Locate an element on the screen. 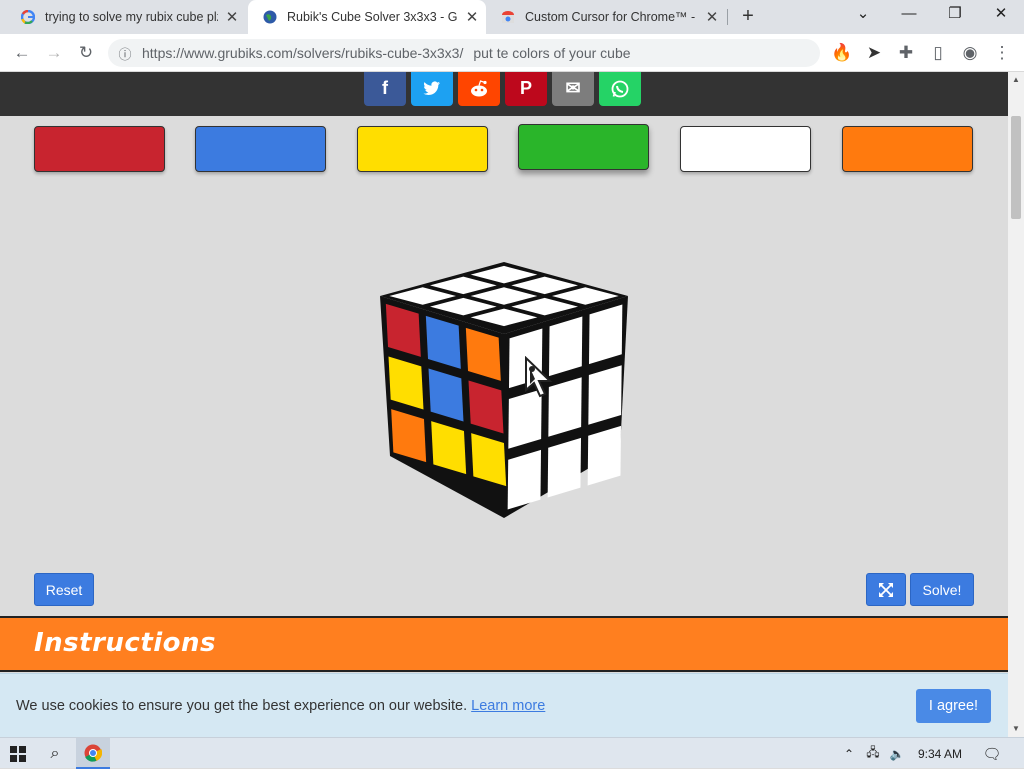 The height and width of the screenshot is (769, 1024). notifications-icon: 🗨 is located at coordinates (992, 753).